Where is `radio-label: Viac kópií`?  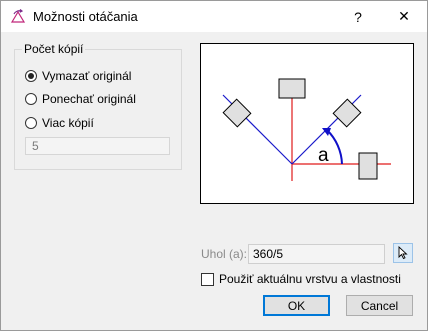 radio-label: Viac kópií is located at coordinates (68, 123).